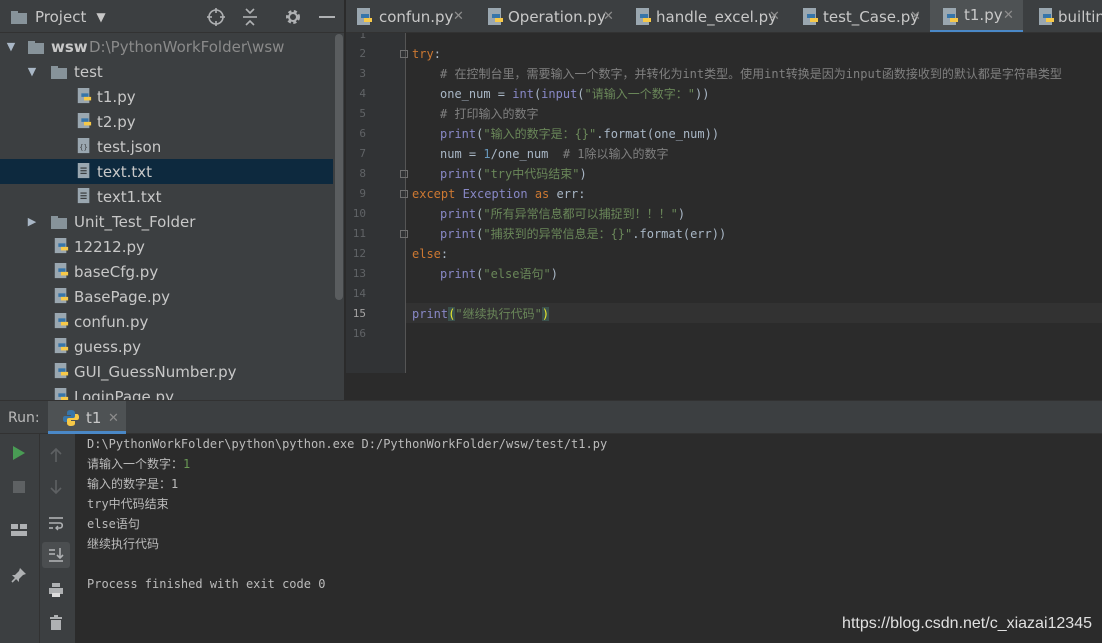  What do you see at coordinates (166, 346) in the screenshot?
I see `tree-item-guess-py: guess.py` at bounding box center [166, 346].